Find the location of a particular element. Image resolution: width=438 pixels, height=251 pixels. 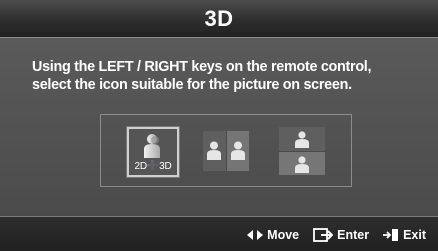

enter-hint: Enter is located at coordinates (341, 235).